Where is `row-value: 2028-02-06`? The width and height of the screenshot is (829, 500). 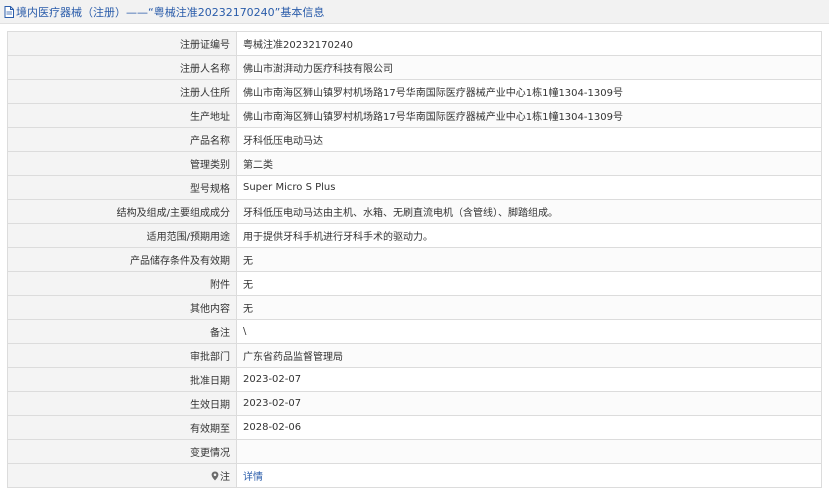
row-value: 2028-02-06 is located at coordinates (529, 427).